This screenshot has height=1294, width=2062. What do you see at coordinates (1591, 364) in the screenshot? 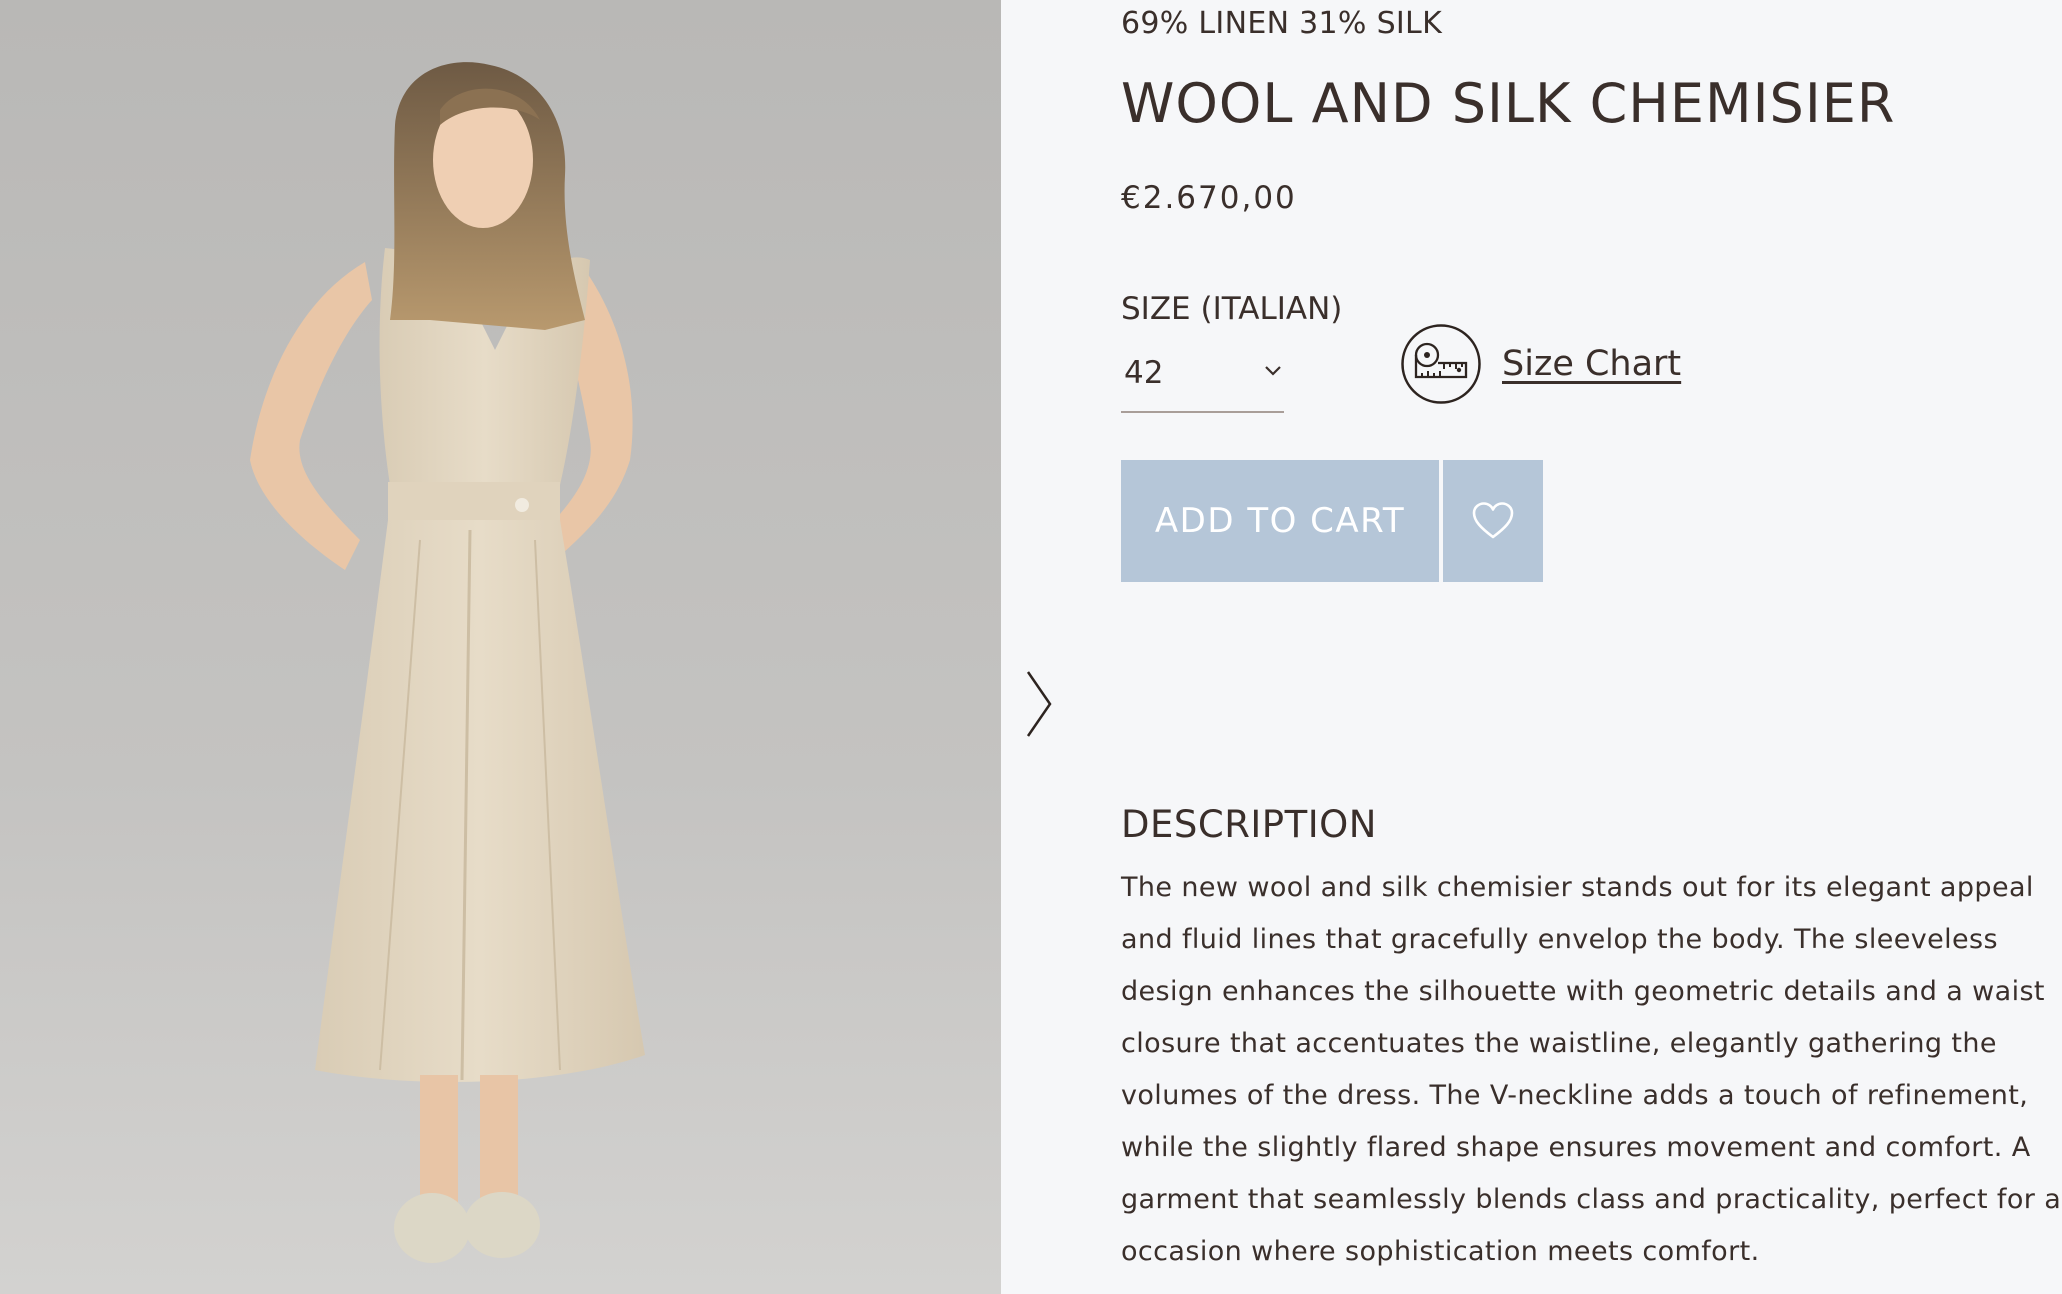
I see `size-chart-label: Size Chart` at bounding box center [1591, 364].